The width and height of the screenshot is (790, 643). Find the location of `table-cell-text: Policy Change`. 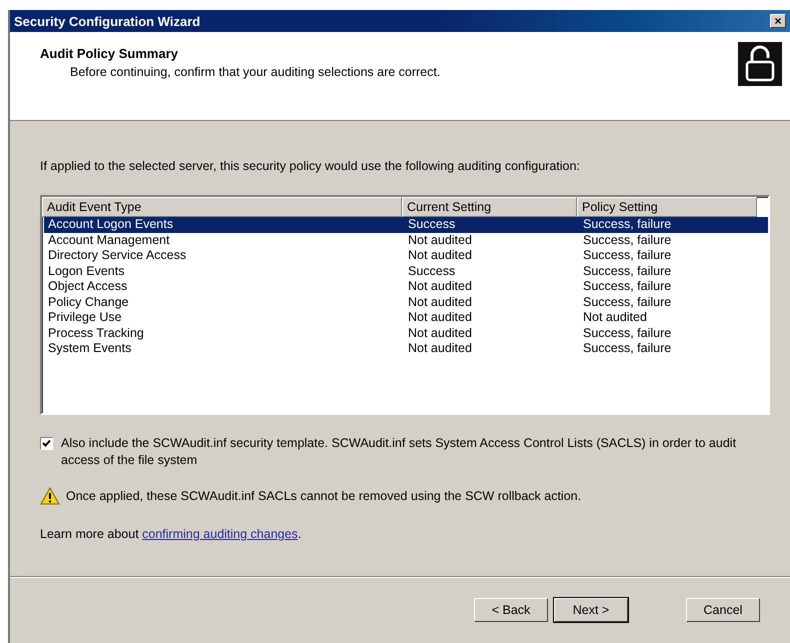

table-cell-text: Policy Change is located at coordinates (88, 302).